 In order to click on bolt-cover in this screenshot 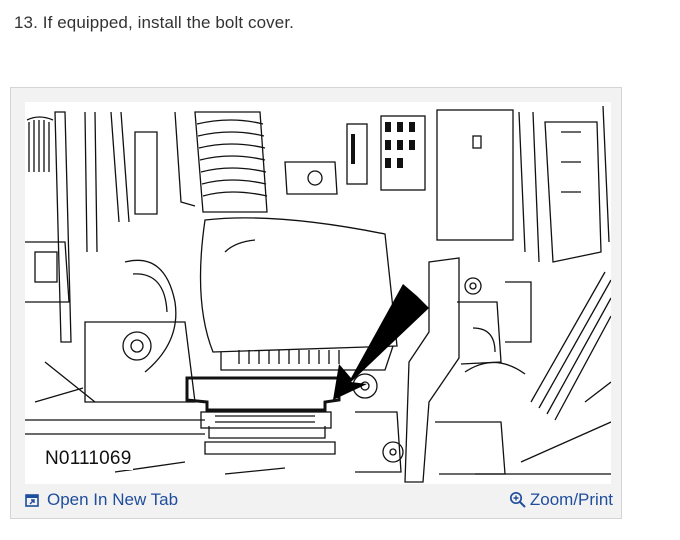, I will do `click(263, 394)`.